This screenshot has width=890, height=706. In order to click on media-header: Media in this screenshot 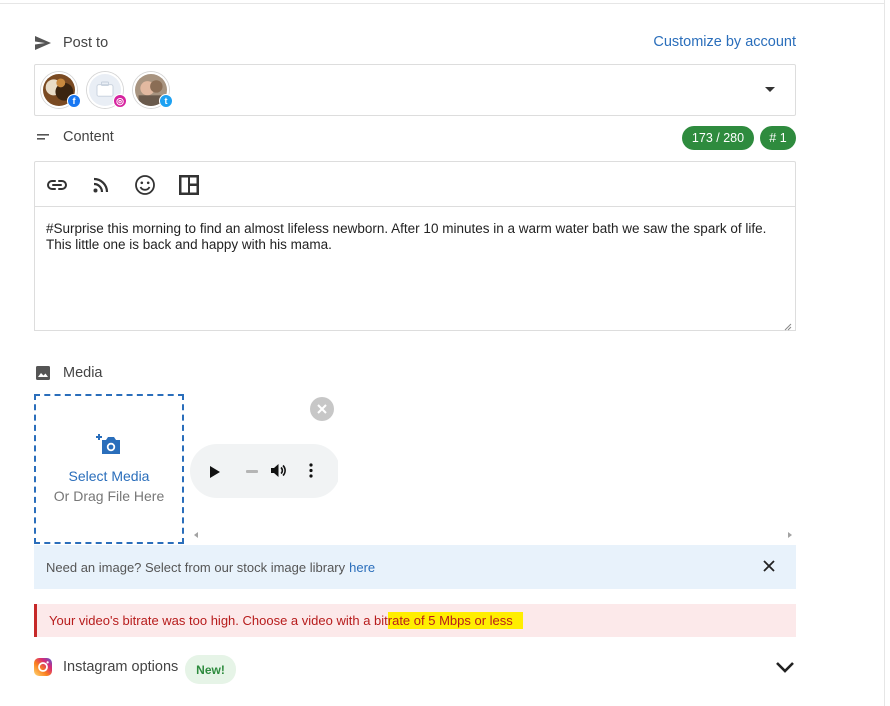, I will do `click(68, 373)`.